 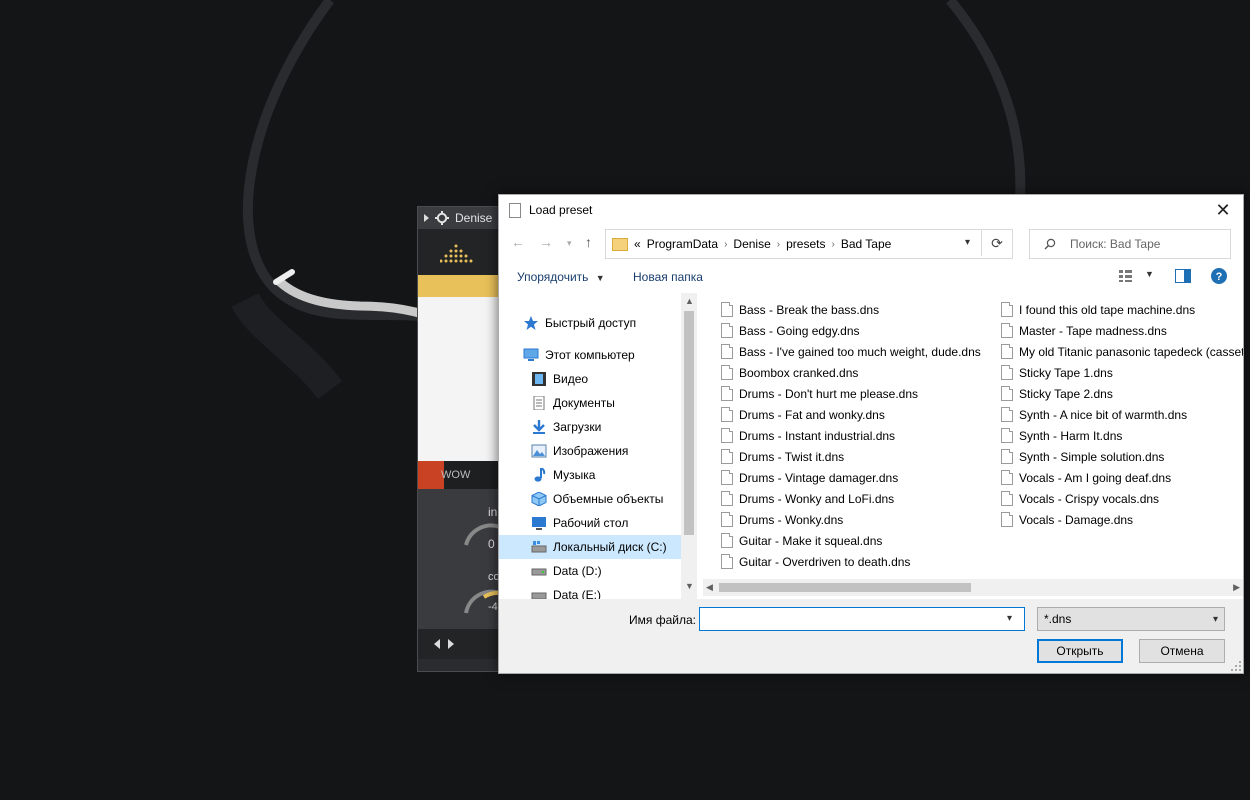 I want to click on file-item: Boombox cranked.dns, so click(x=789, y=372).